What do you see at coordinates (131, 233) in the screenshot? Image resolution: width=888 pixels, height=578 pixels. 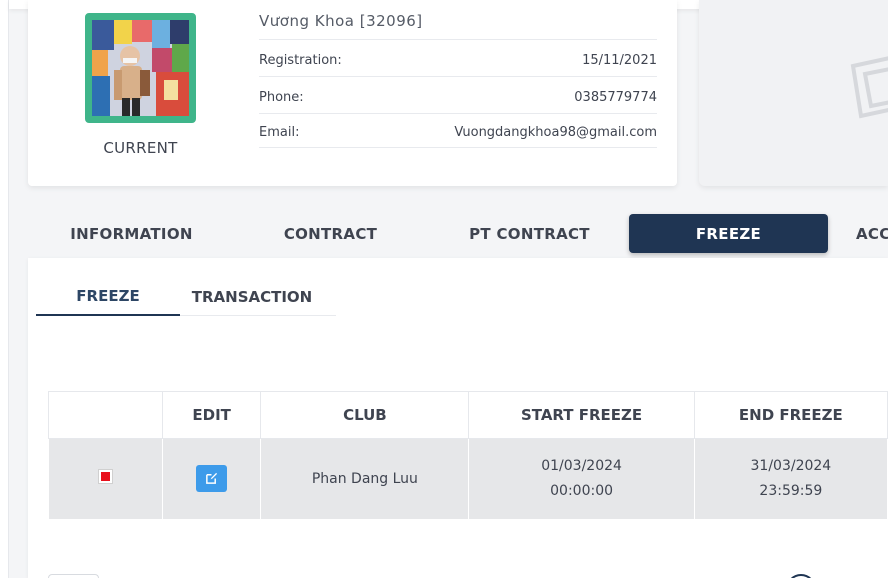 I see `tab-information: INFORMATION` at bounding box center [131, 233].